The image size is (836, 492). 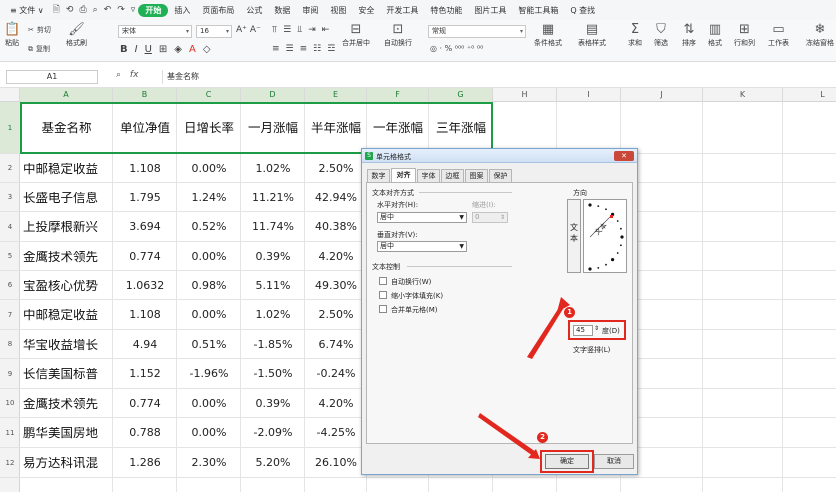 What do you see at coordinates (39, 49) in the screenshot?
I see `copy-button: ⧉ 复制` at bounding box center [39, 49].